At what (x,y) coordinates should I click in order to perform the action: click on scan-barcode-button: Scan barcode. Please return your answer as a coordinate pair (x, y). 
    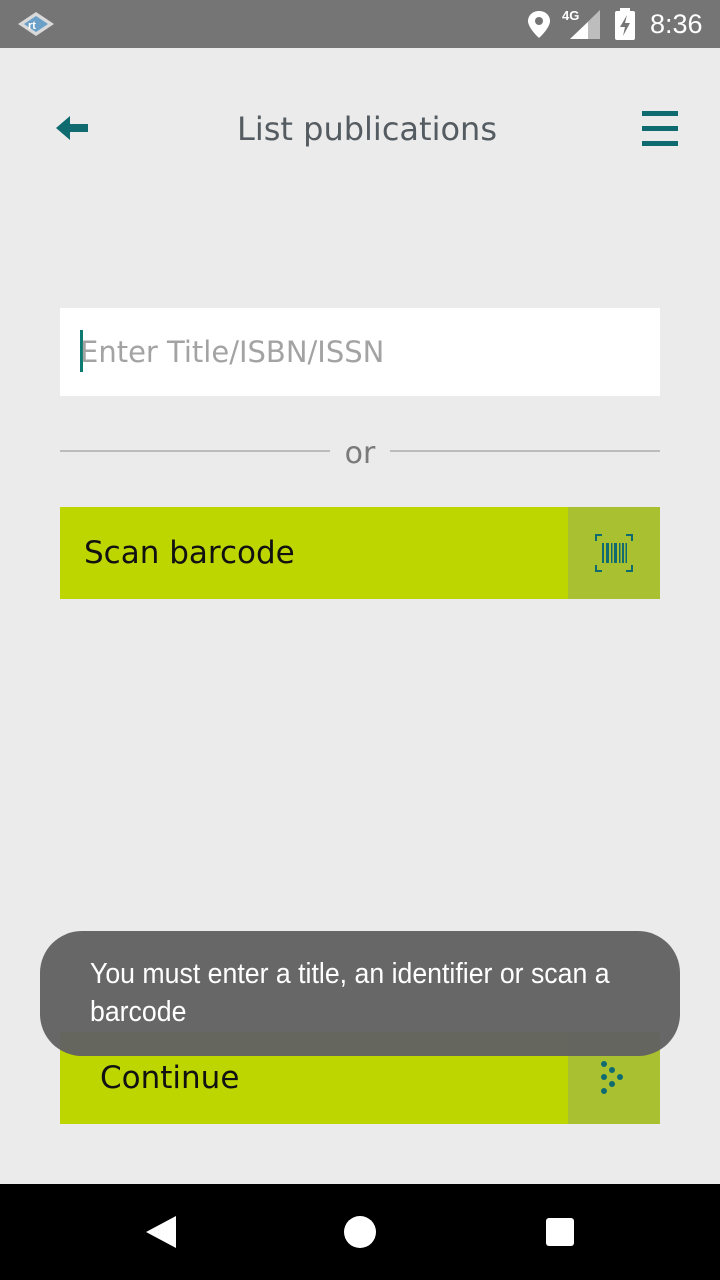
    Looking at the image, I should click on (360, 553).